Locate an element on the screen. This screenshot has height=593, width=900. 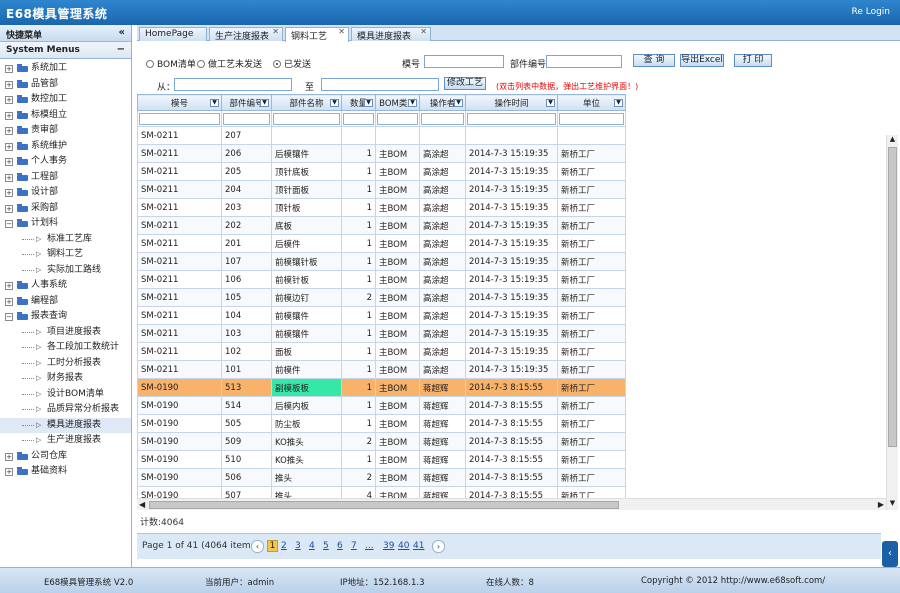
column-header: 部件编号 ▼ is located at coordinates (246, 102).